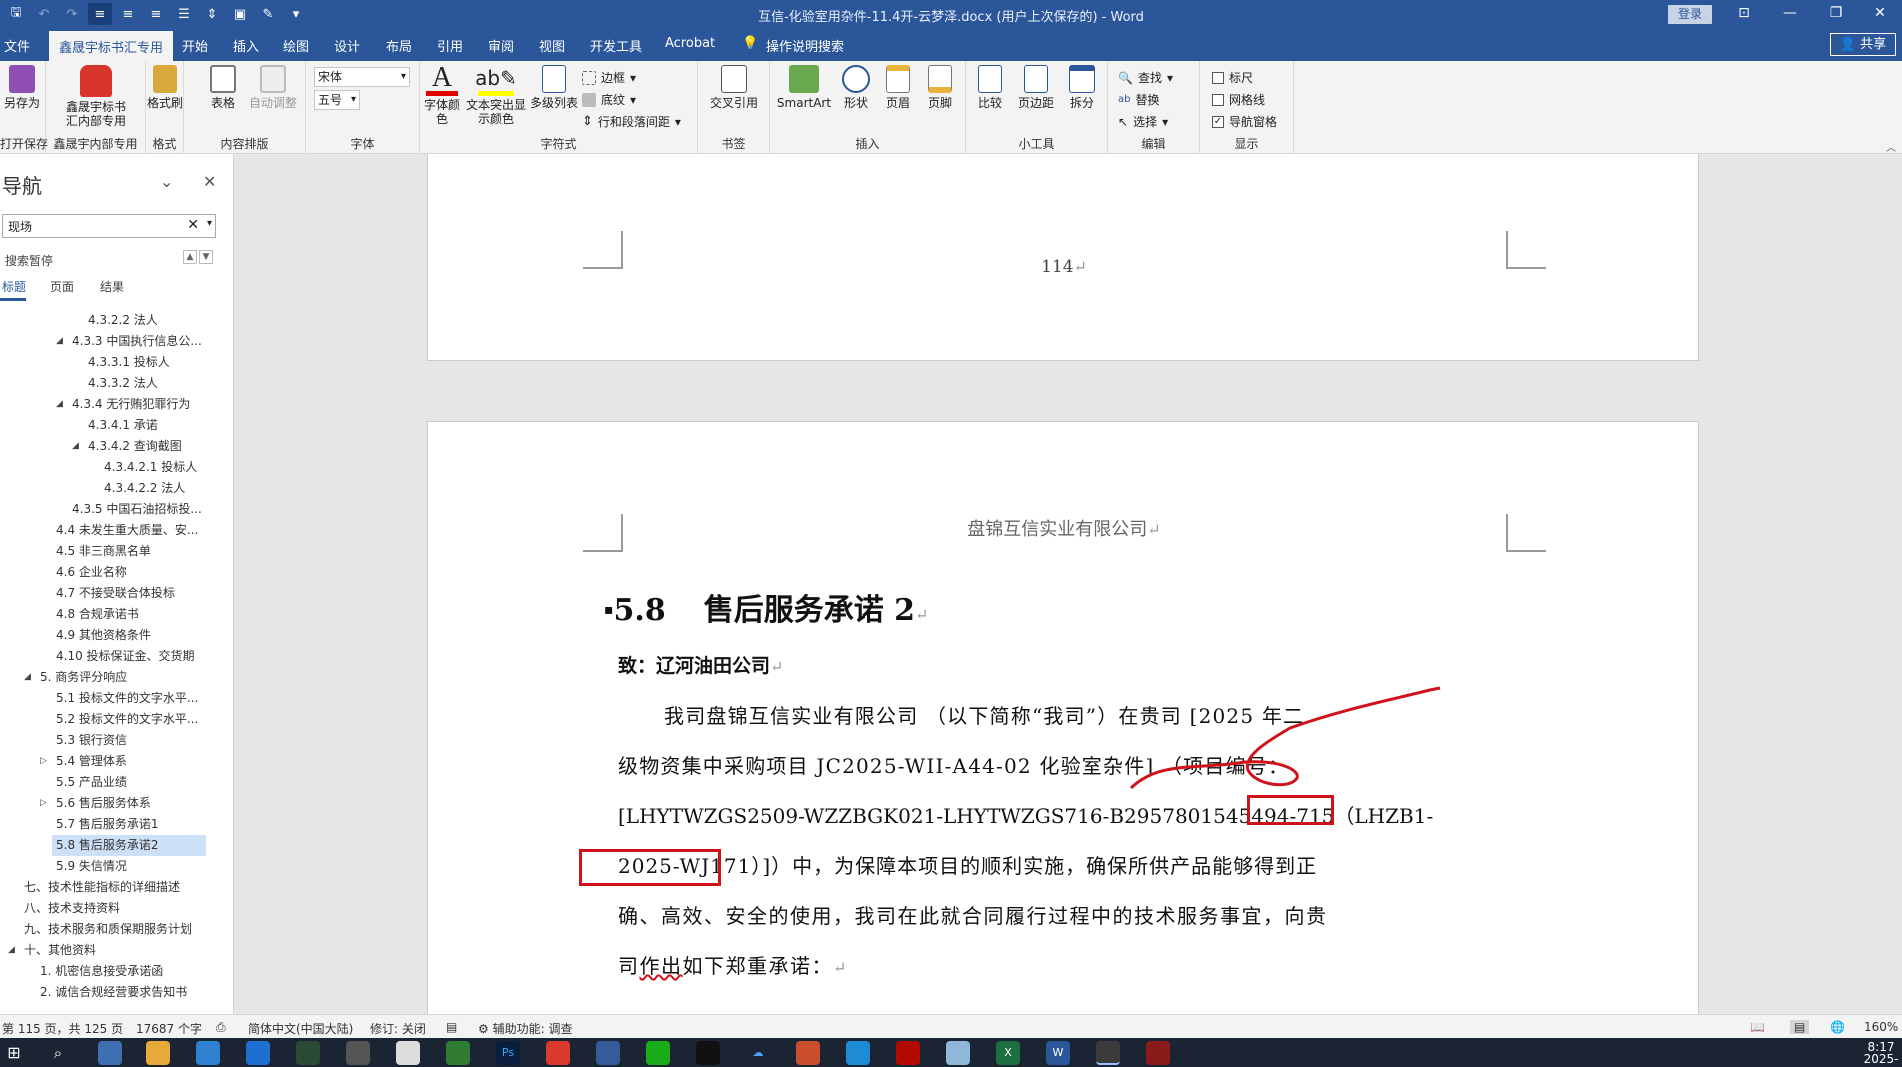 The height and width of the screenshot is (1067, 1902). I want to click on split-button: 拆分, so click(1082, 87).